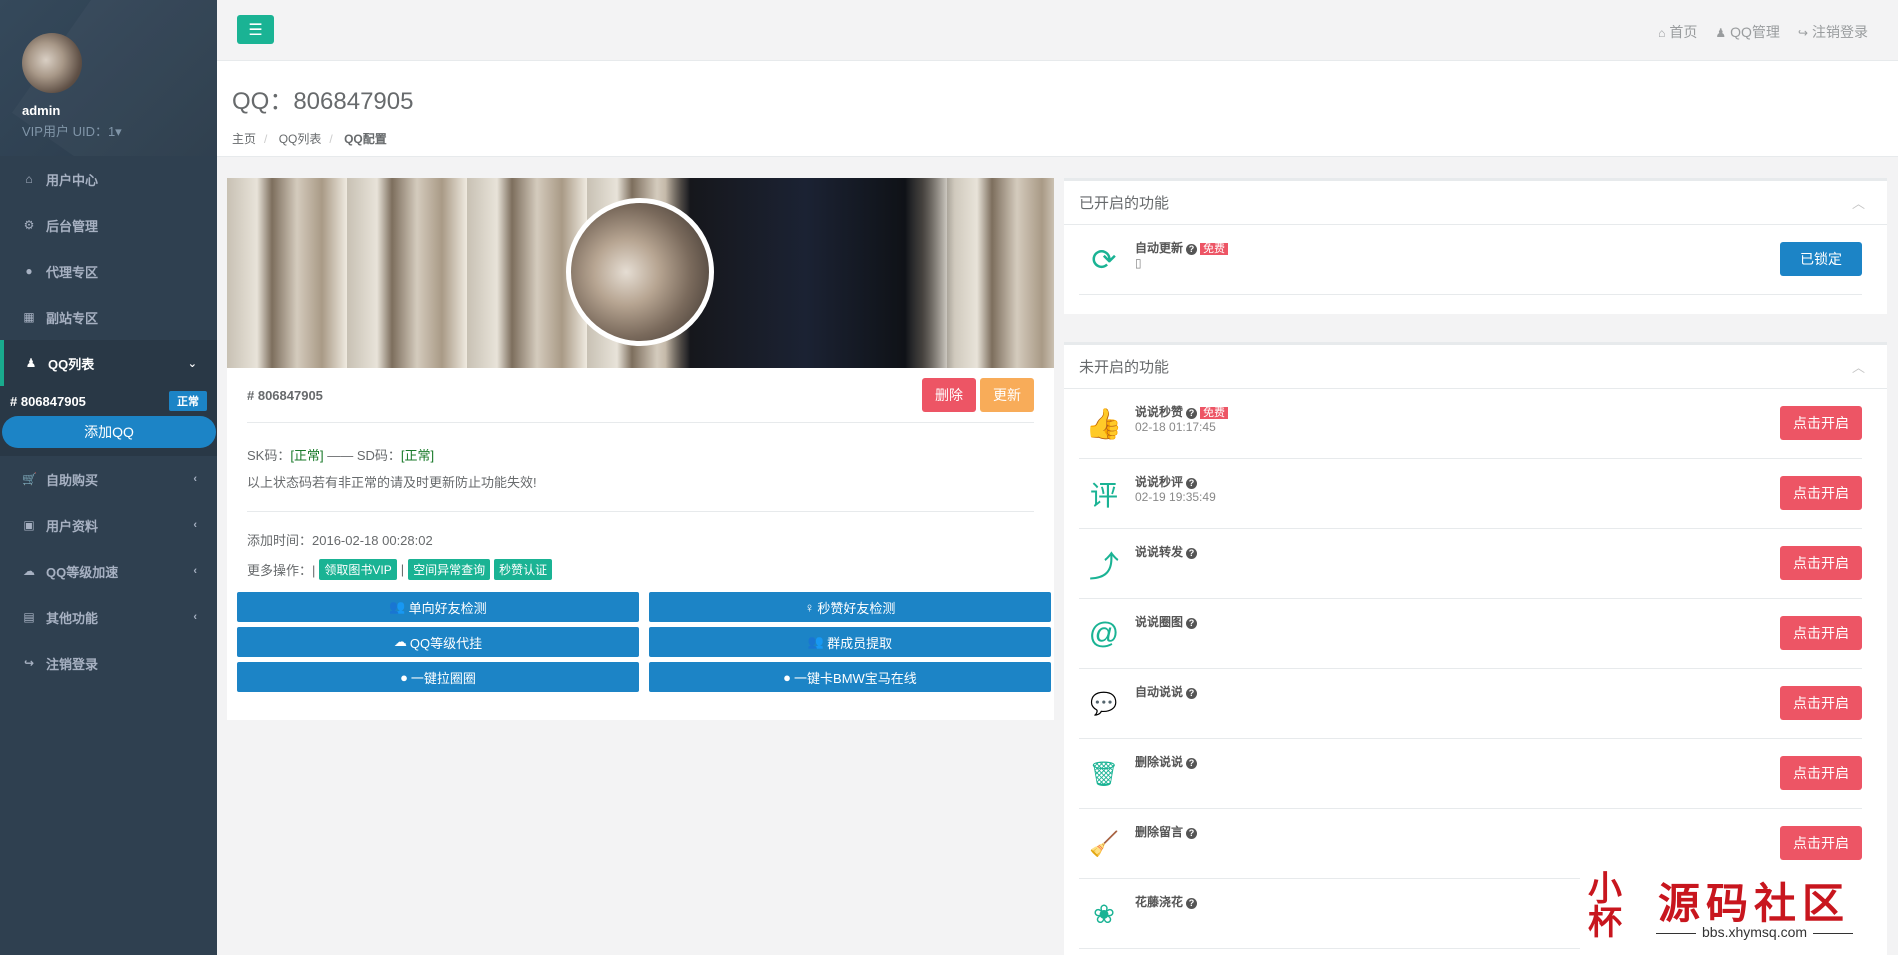  What do you see at coordinates (281, 570) in the screenshot?
I see `more-label: 更多操作：|` at bounding box center [281, 570].